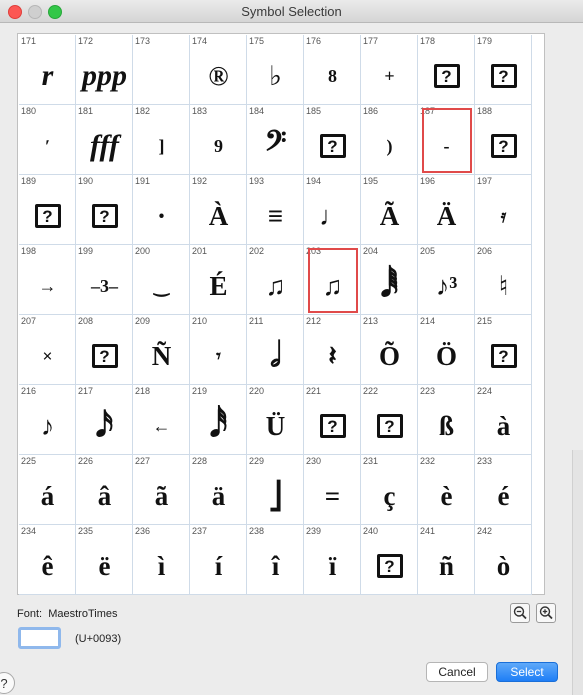 The image size is (583, 695). I want to click on symbol-code: 185, so click(314, 111).